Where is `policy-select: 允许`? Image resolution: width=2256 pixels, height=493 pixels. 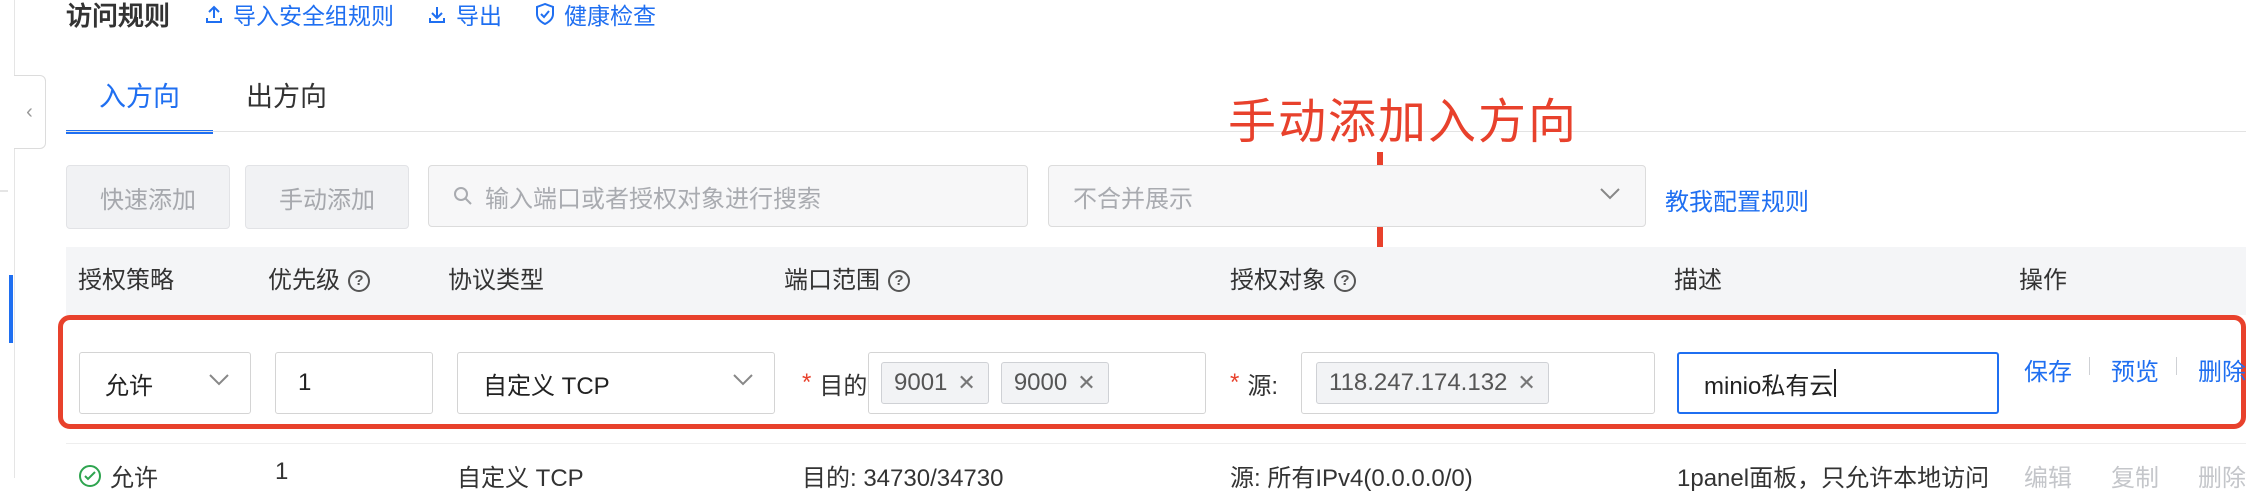 policy-select: 允许 is located at coordinates (165, 383).